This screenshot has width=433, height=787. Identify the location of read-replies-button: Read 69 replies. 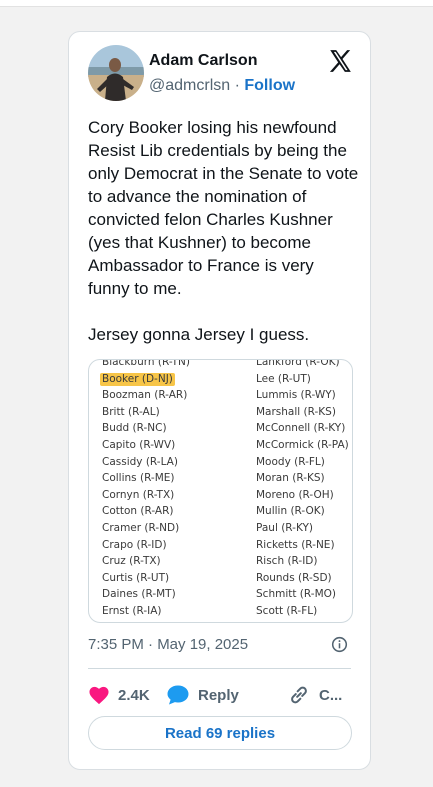
(220, 733).